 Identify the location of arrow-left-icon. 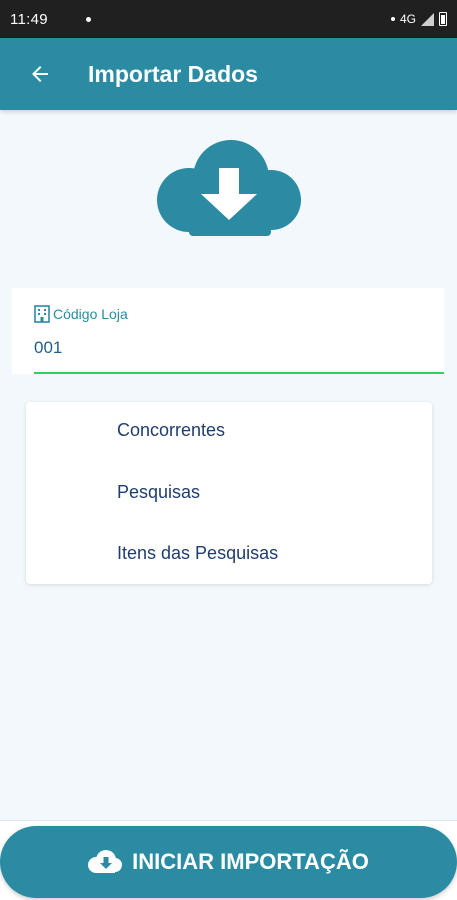
(40, 74).